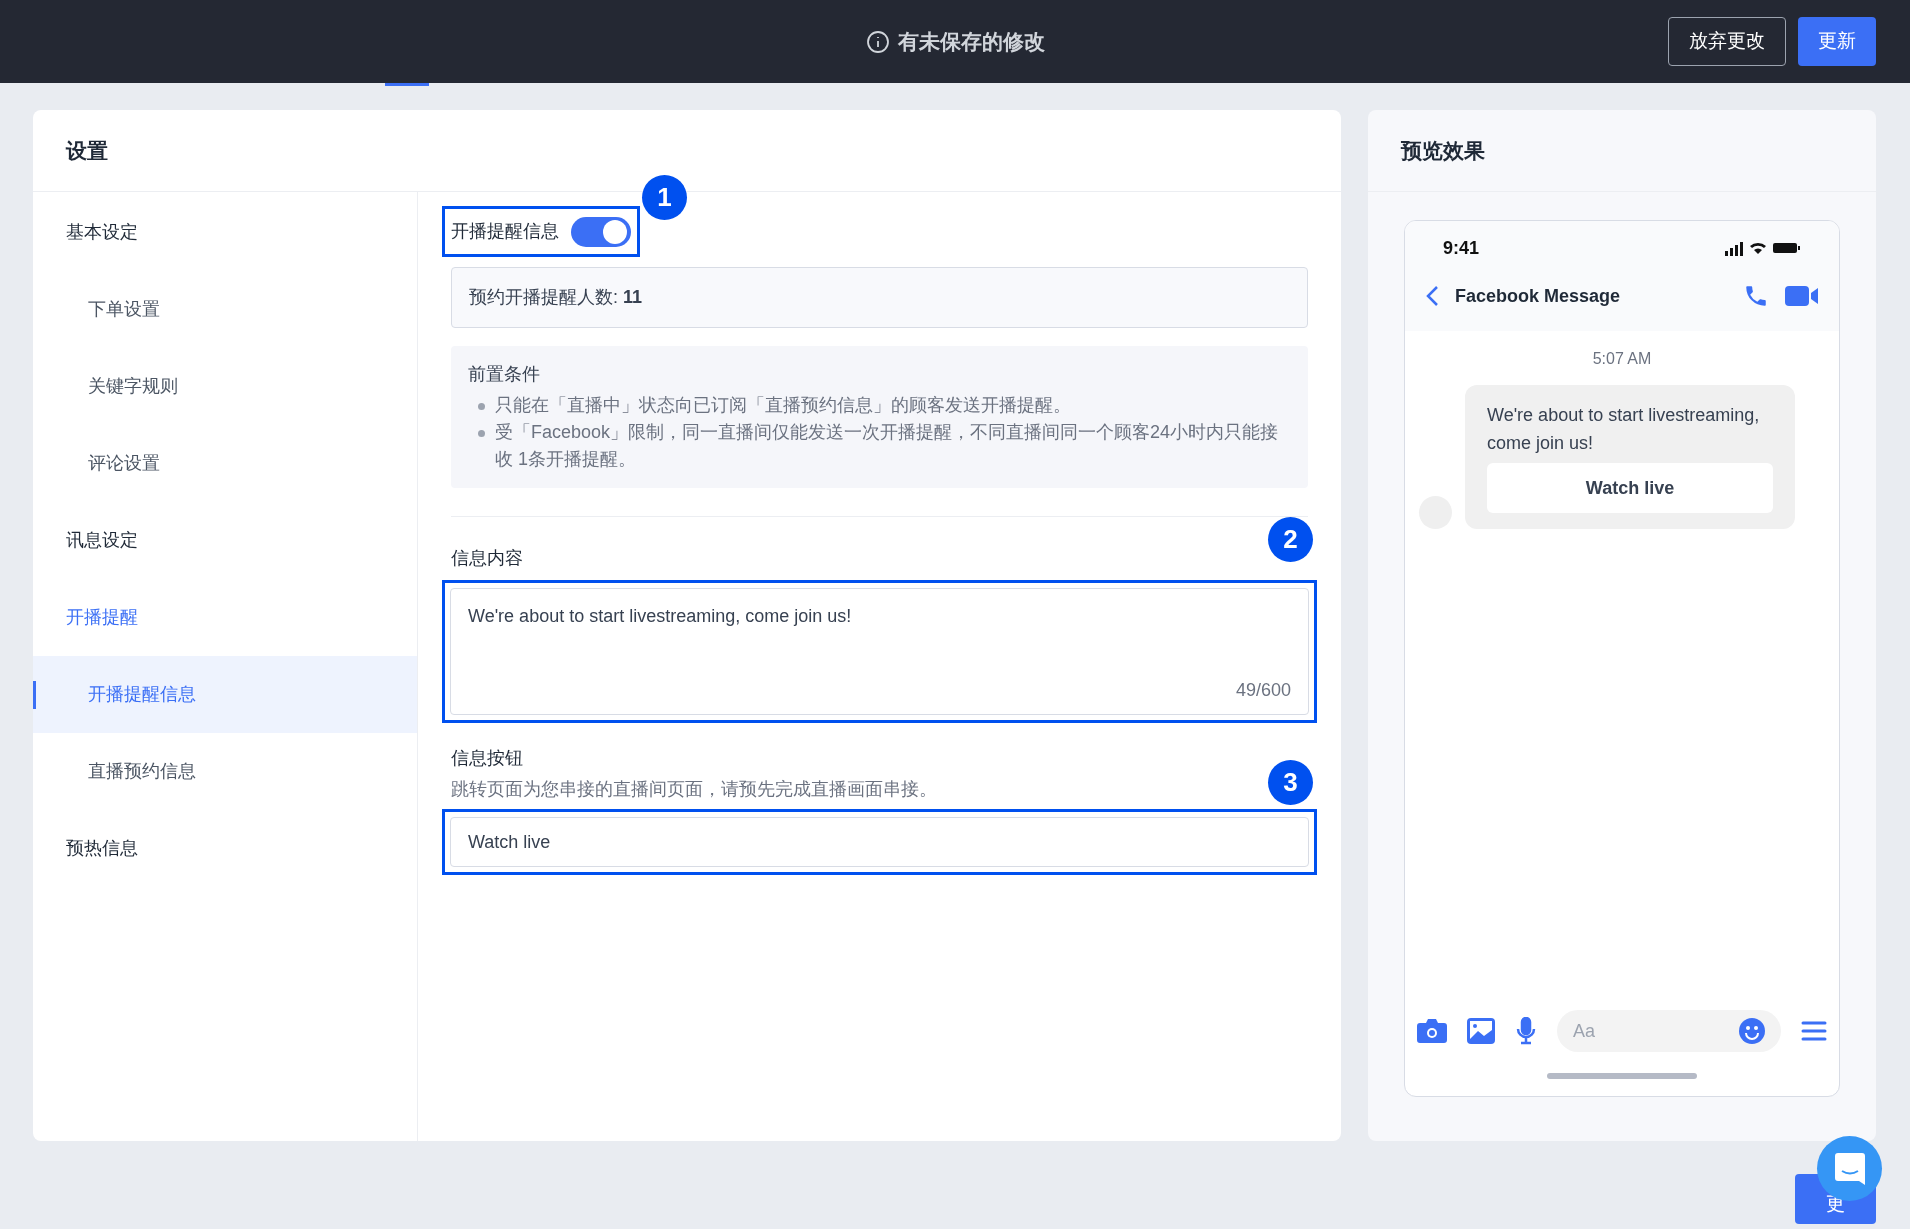 The height and width of the screenshot is (1229, 1910). Describe the element at coordinates (1432, 1031) in the screenshot. I see `camera-icon` at that location.